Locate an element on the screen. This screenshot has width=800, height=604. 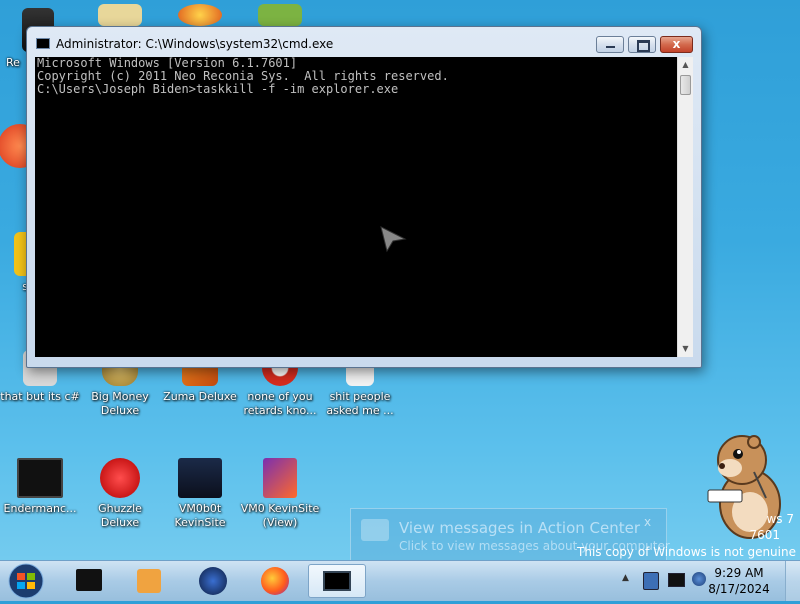
minimize-icon is located at coordinates (610, 47).